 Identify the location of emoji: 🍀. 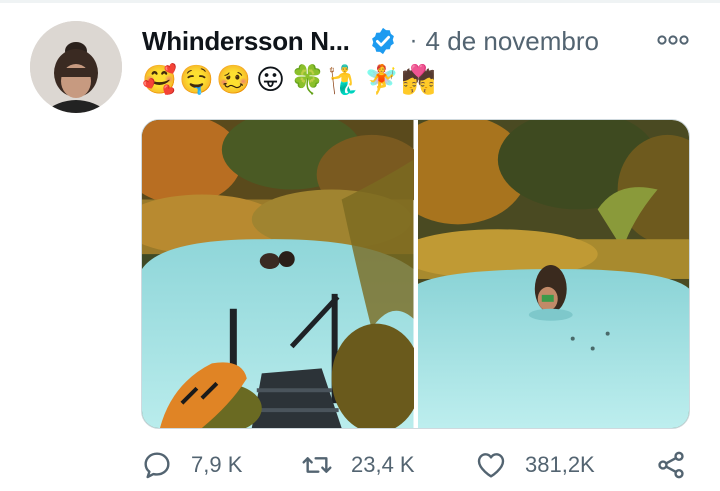
(307, 79).